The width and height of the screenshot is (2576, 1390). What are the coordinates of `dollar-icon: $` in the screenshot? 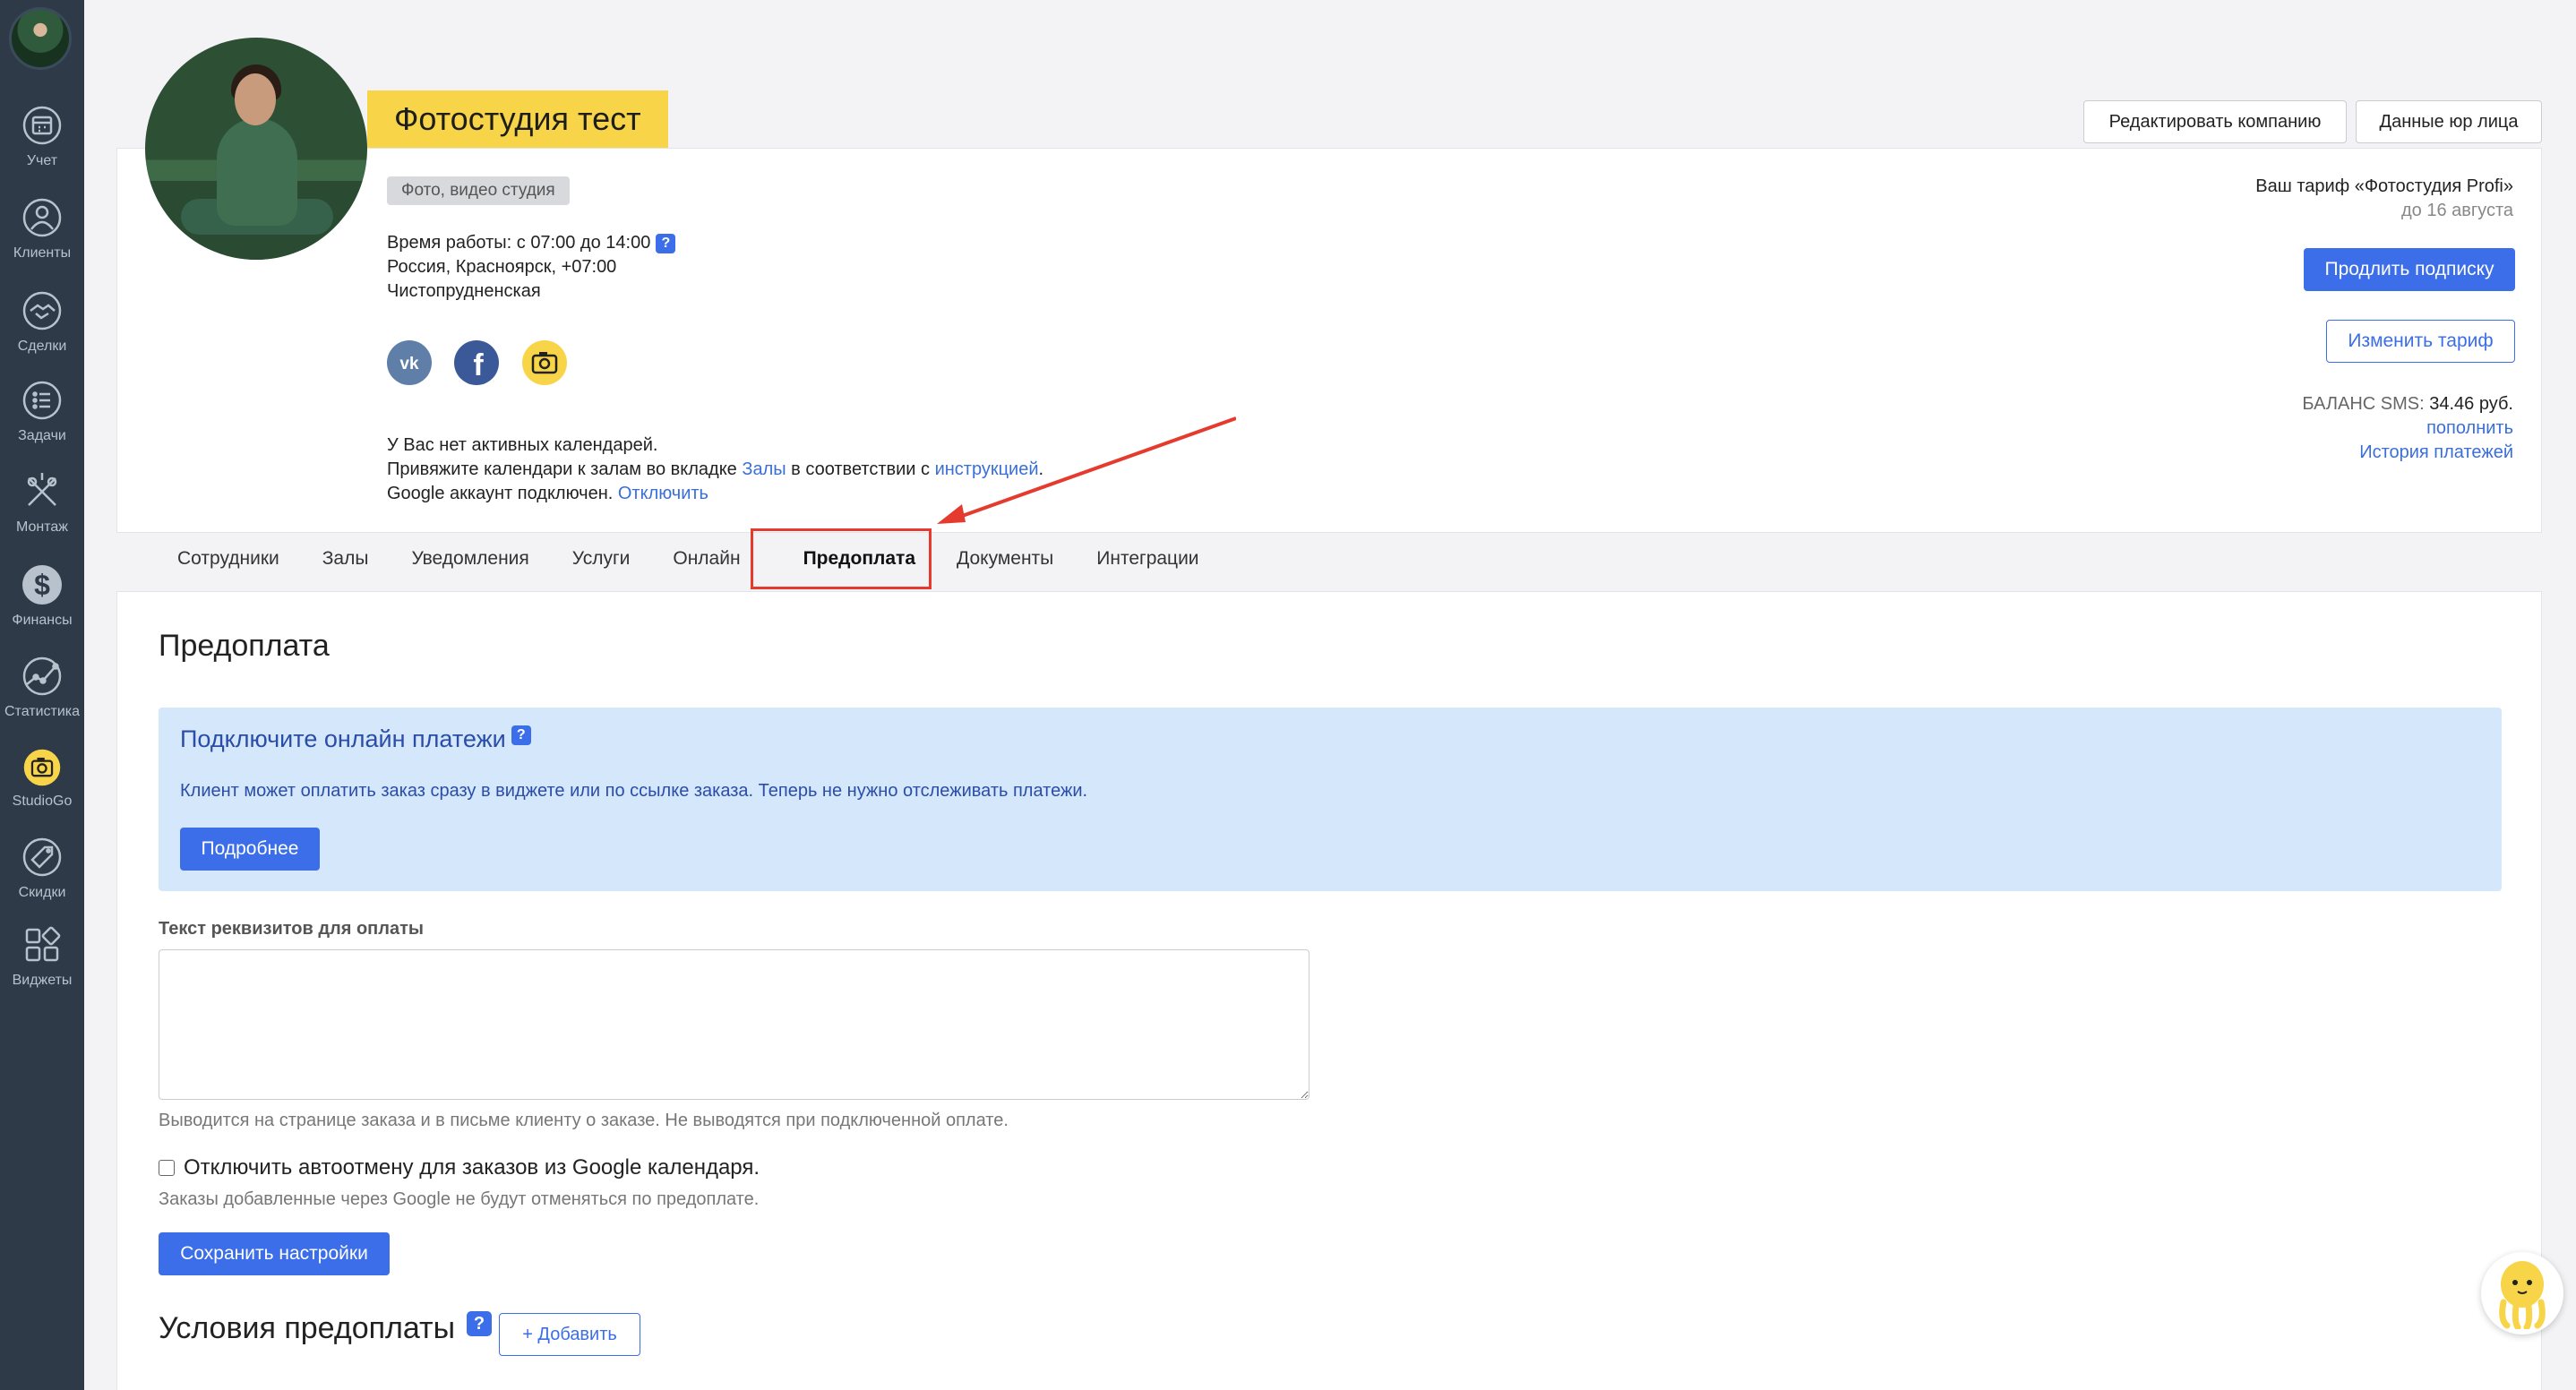 It's located at (42, 585).